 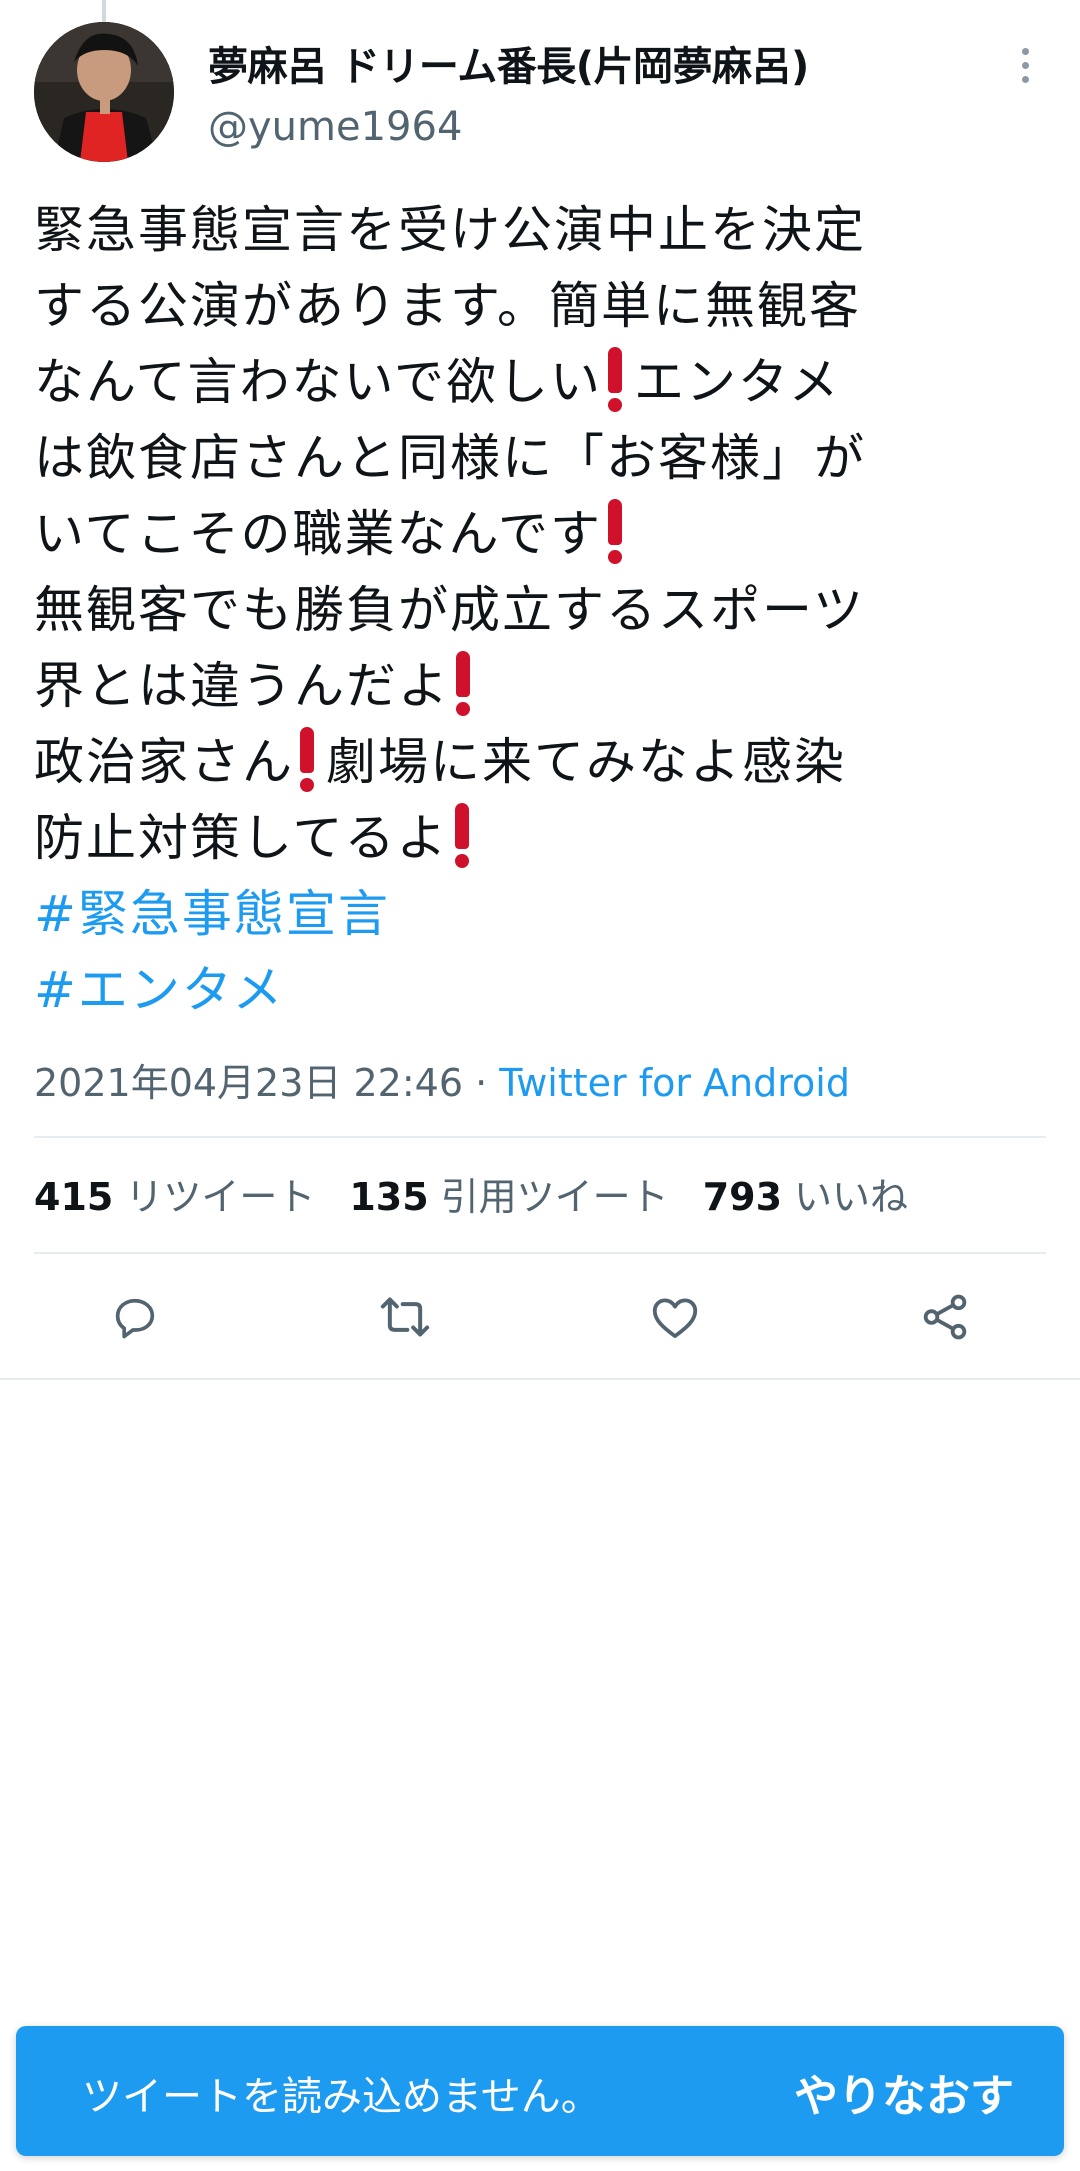 What do you see at coordinates (335, 127) in the screenshot?
I see `author-handle: @yume1964` at bounding box center [335, 127].